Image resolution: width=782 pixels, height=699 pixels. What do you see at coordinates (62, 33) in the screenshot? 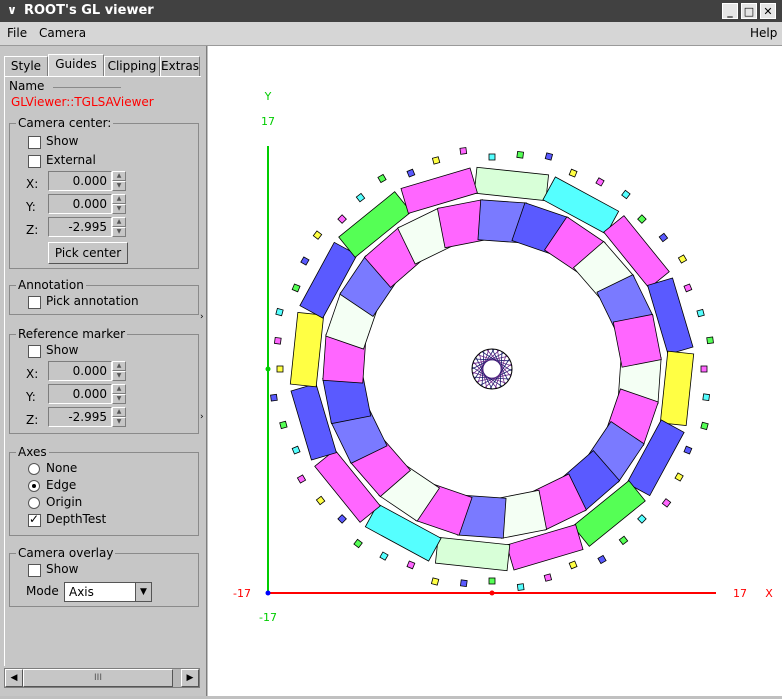
I see `menu-camera: Camera` at bounding box center [62, 33].